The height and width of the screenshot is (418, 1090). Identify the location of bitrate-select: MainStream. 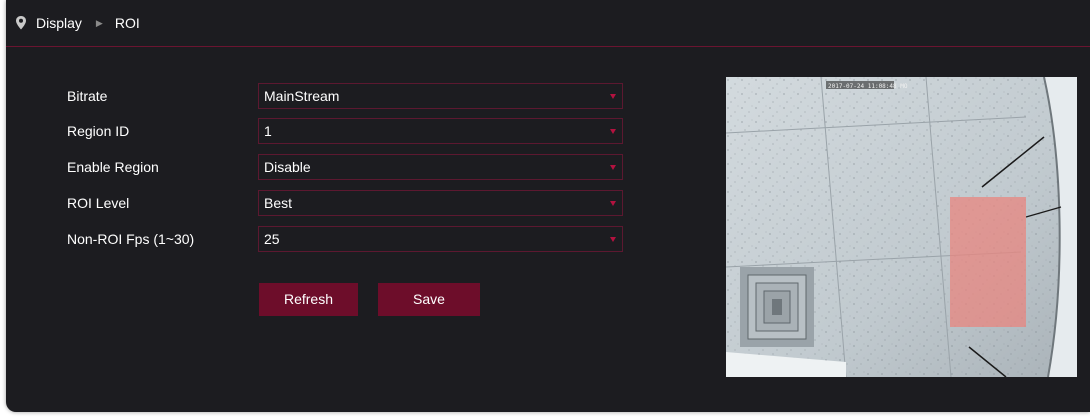
(440, 96).